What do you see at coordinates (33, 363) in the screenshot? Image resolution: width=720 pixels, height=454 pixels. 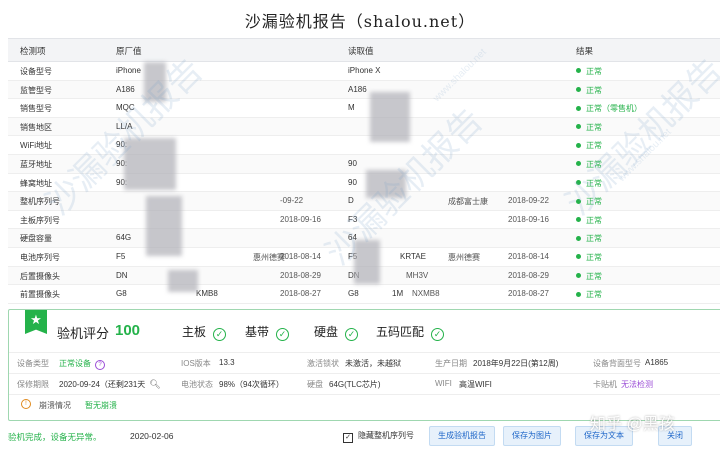 I see `device-type-label: 设备类型` at bounding box center [33, 363].